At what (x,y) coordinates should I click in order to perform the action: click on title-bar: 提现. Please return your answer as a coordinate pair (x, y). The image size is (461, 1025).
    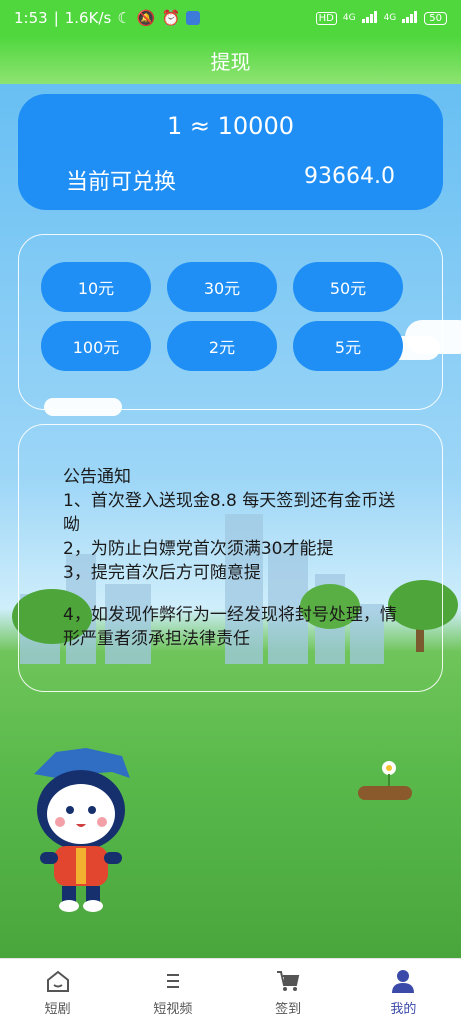
    Looking at the image, I should click on (230, 60).